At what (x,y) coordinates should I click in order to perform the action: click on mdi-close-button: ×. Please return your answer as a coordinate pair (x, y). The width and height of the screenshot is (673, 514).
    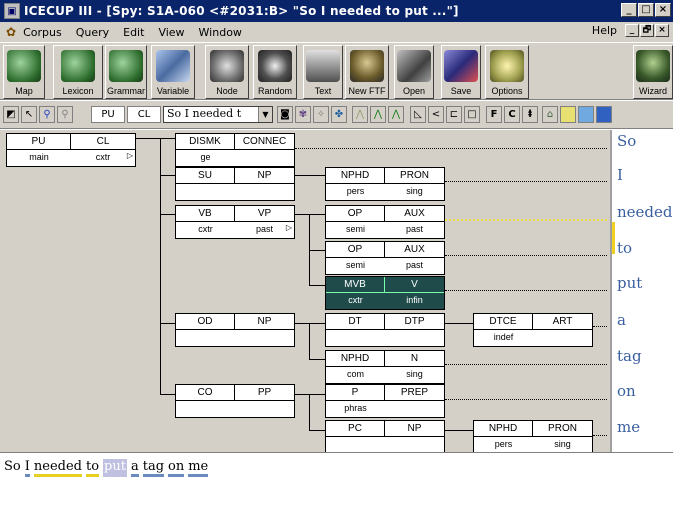
    Looking at the image, I should click on (662, 30).